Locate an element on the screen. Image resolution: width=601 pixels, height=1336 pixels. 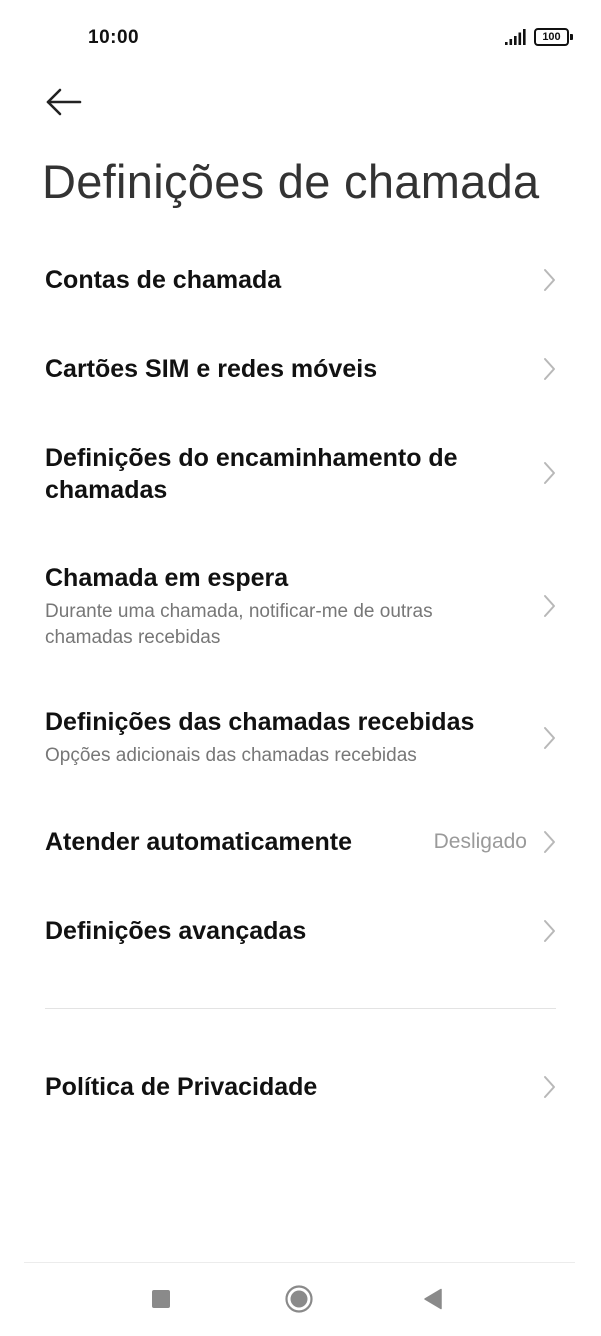
status-time: 10:00 is located at coordinates (114, 37).